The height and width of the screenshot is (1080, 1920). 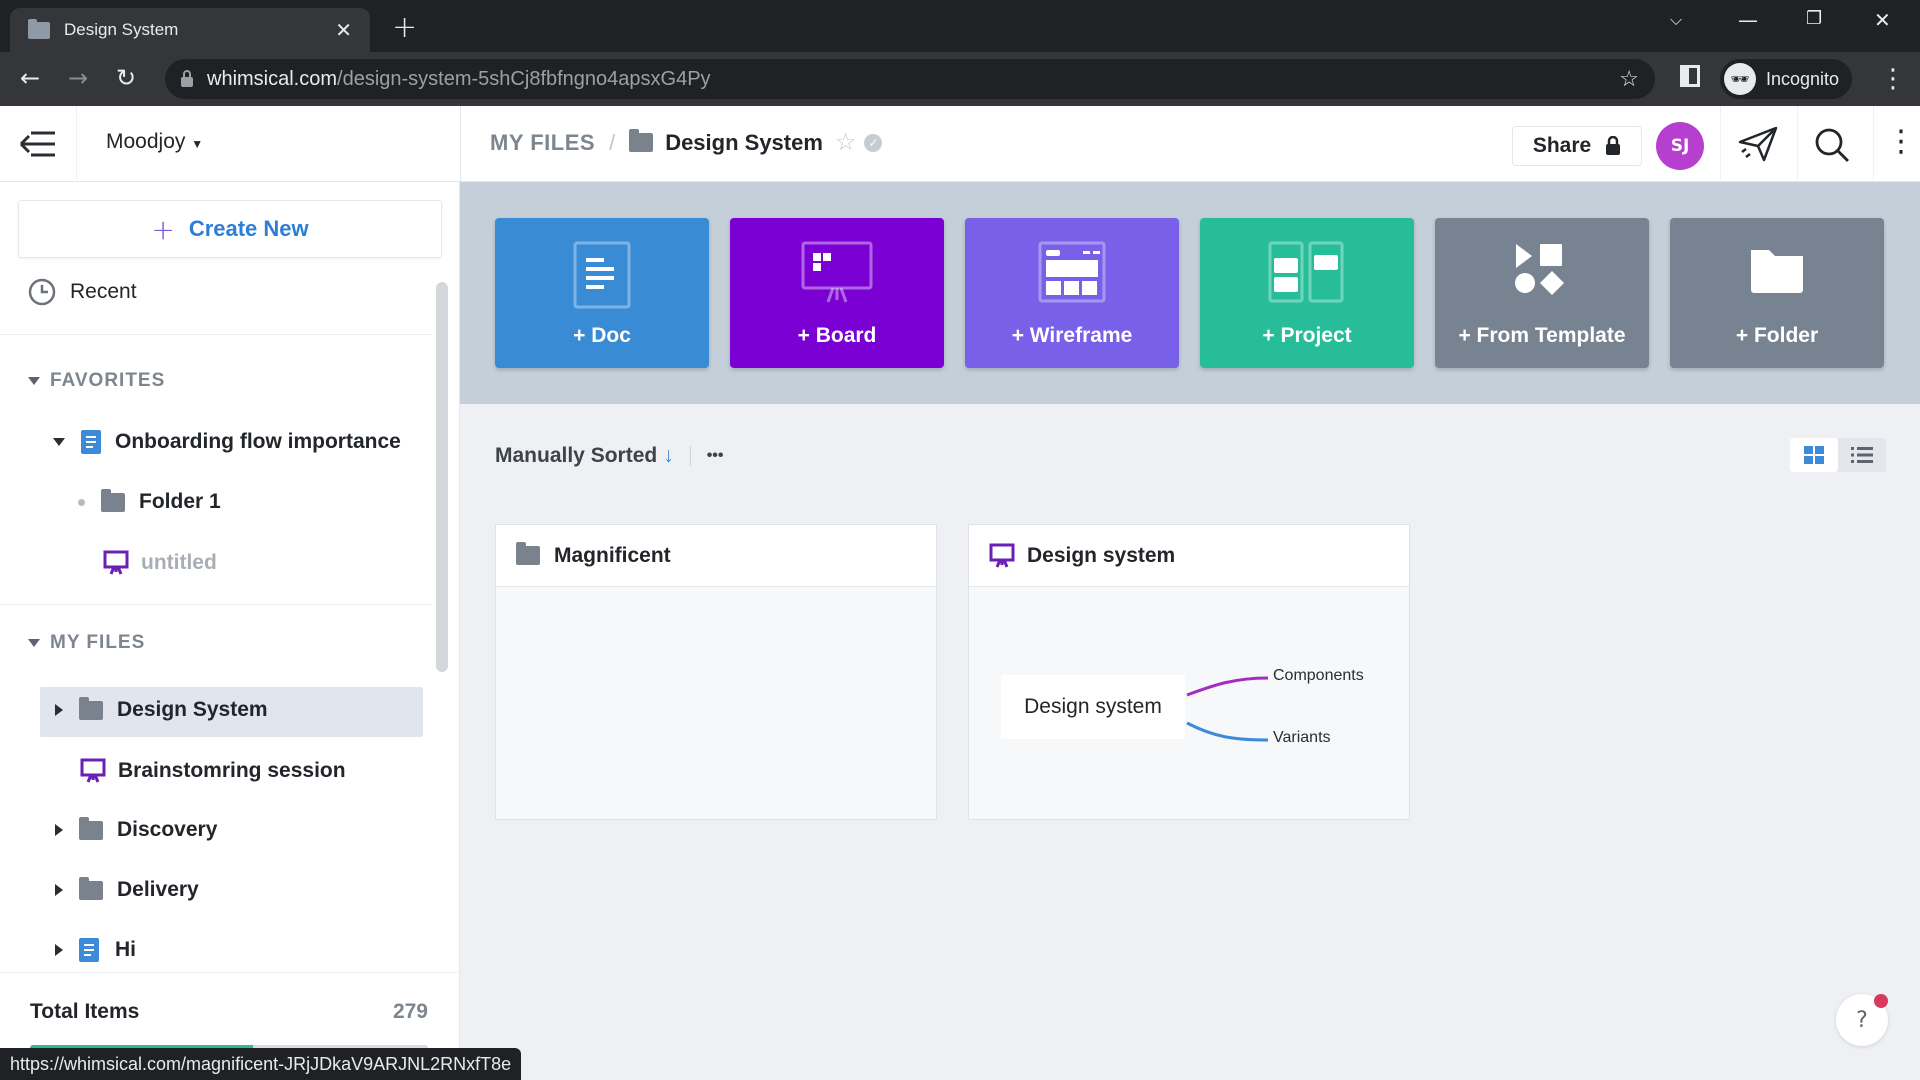 What do you see at coordinates (78, 78) in the screenshot?
I see `forward-button: →` at bounding box center [78, 78].